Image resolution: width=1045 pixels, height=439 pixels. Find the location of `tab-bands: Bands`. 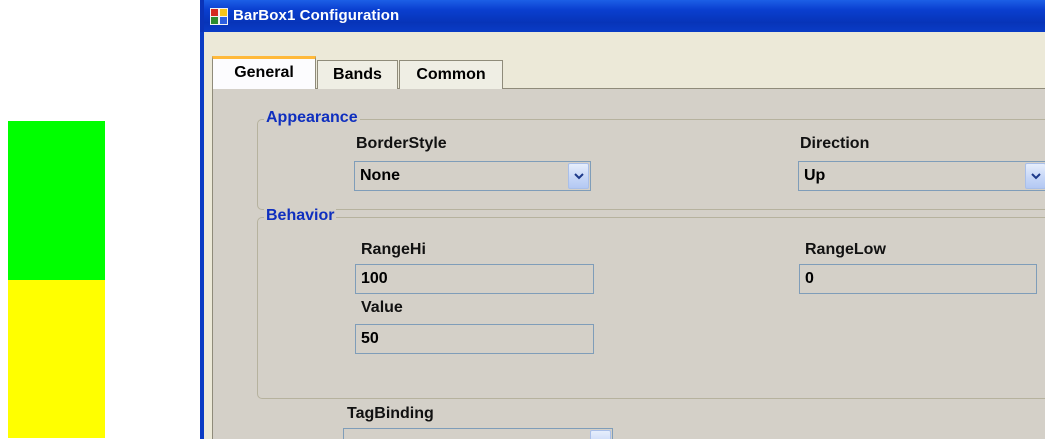

tab-bands: Bands is located at coordinates (357, 74).